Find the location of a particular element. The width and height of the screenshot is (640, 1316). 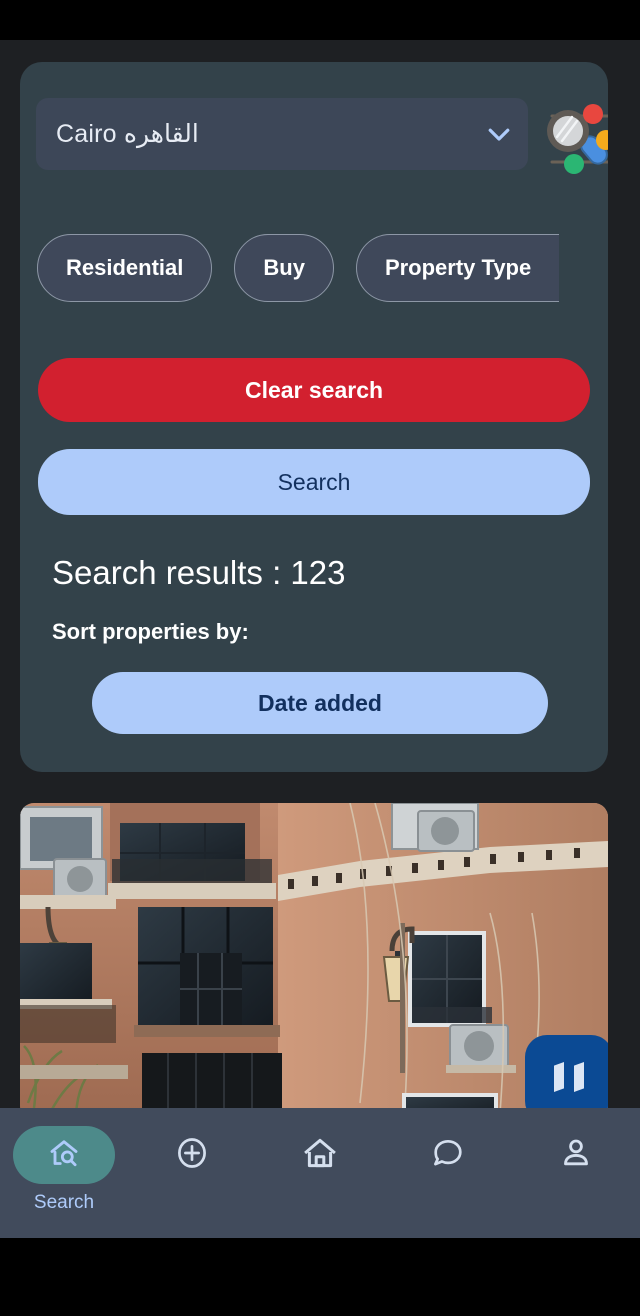

system-gesture-bar is located at coordinates (320, 1277).